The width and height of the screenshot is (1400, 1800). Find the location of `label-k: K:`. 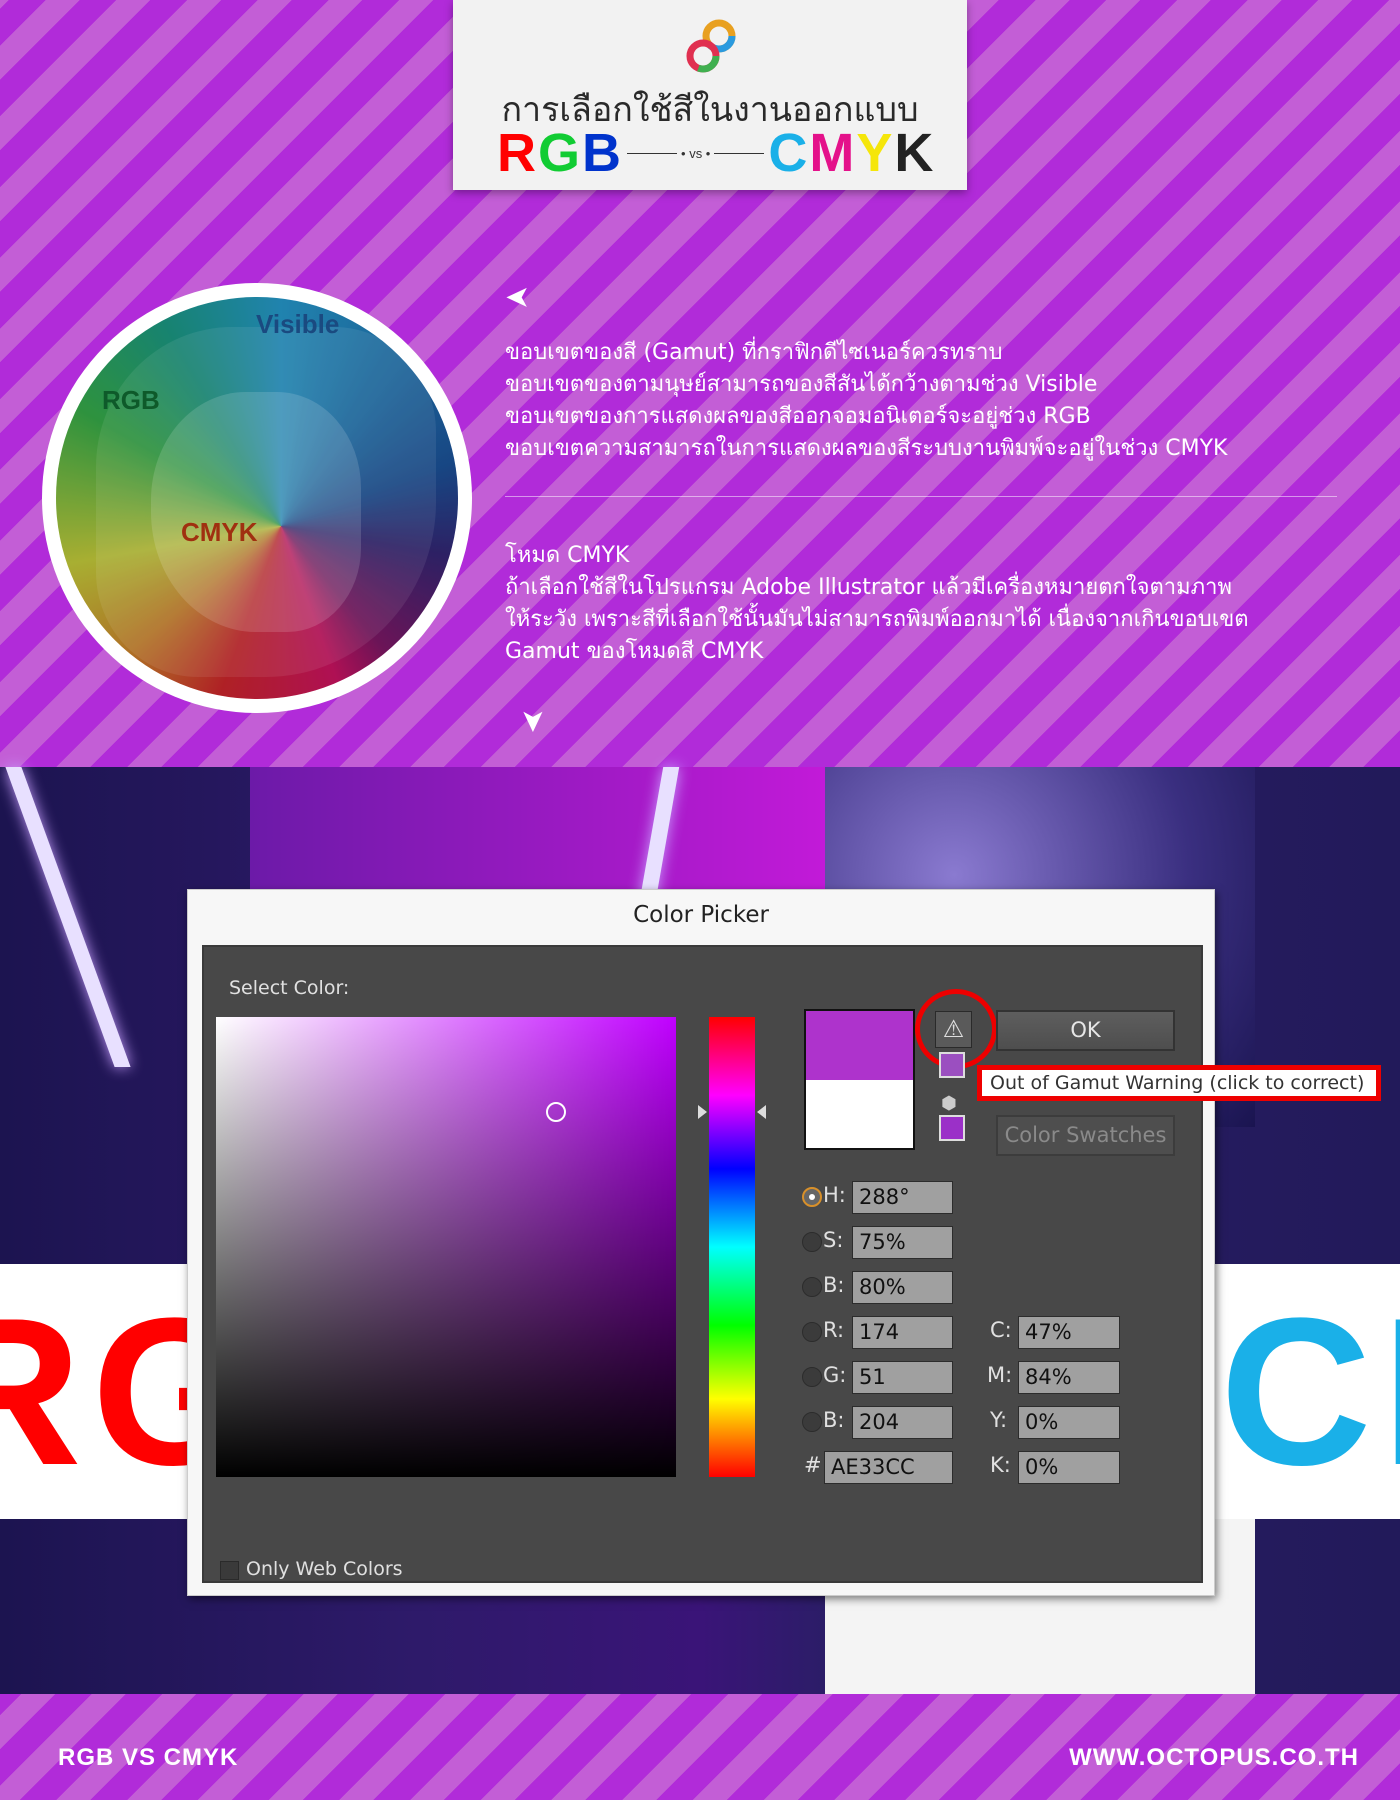

label-k: K: is located at coordinates (1000, 1465).